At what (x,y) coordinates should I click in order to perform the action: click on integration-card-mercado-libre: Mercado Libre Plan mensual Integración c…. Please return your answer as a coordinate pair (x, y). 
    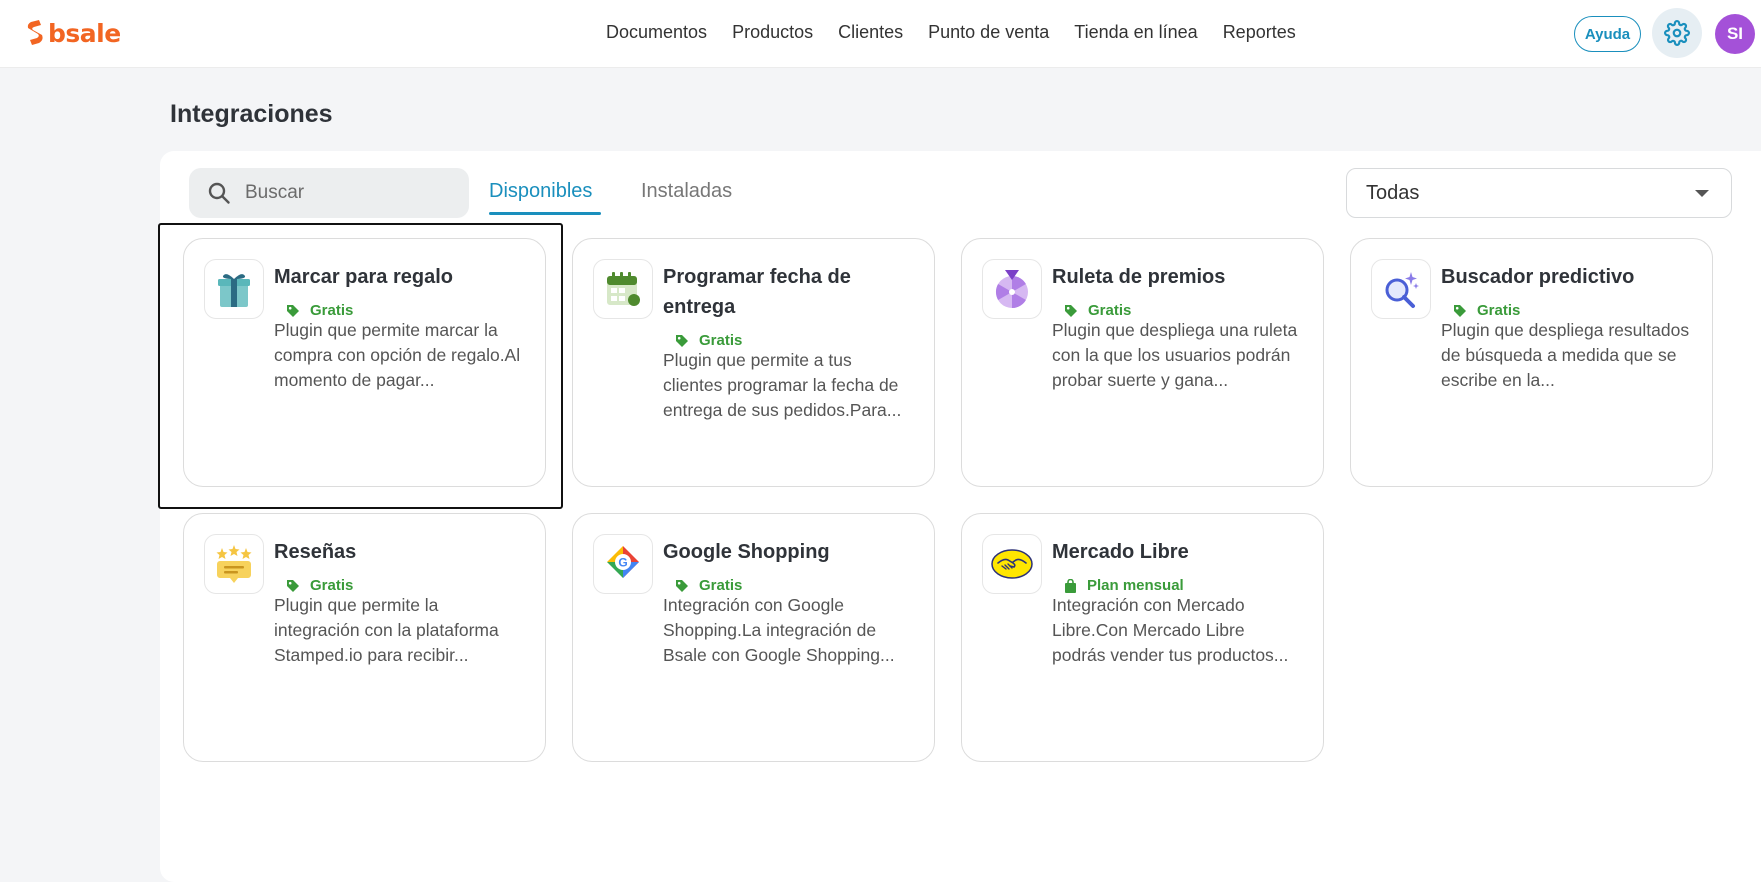
    Looking at the image, I should click on (1142, 637).